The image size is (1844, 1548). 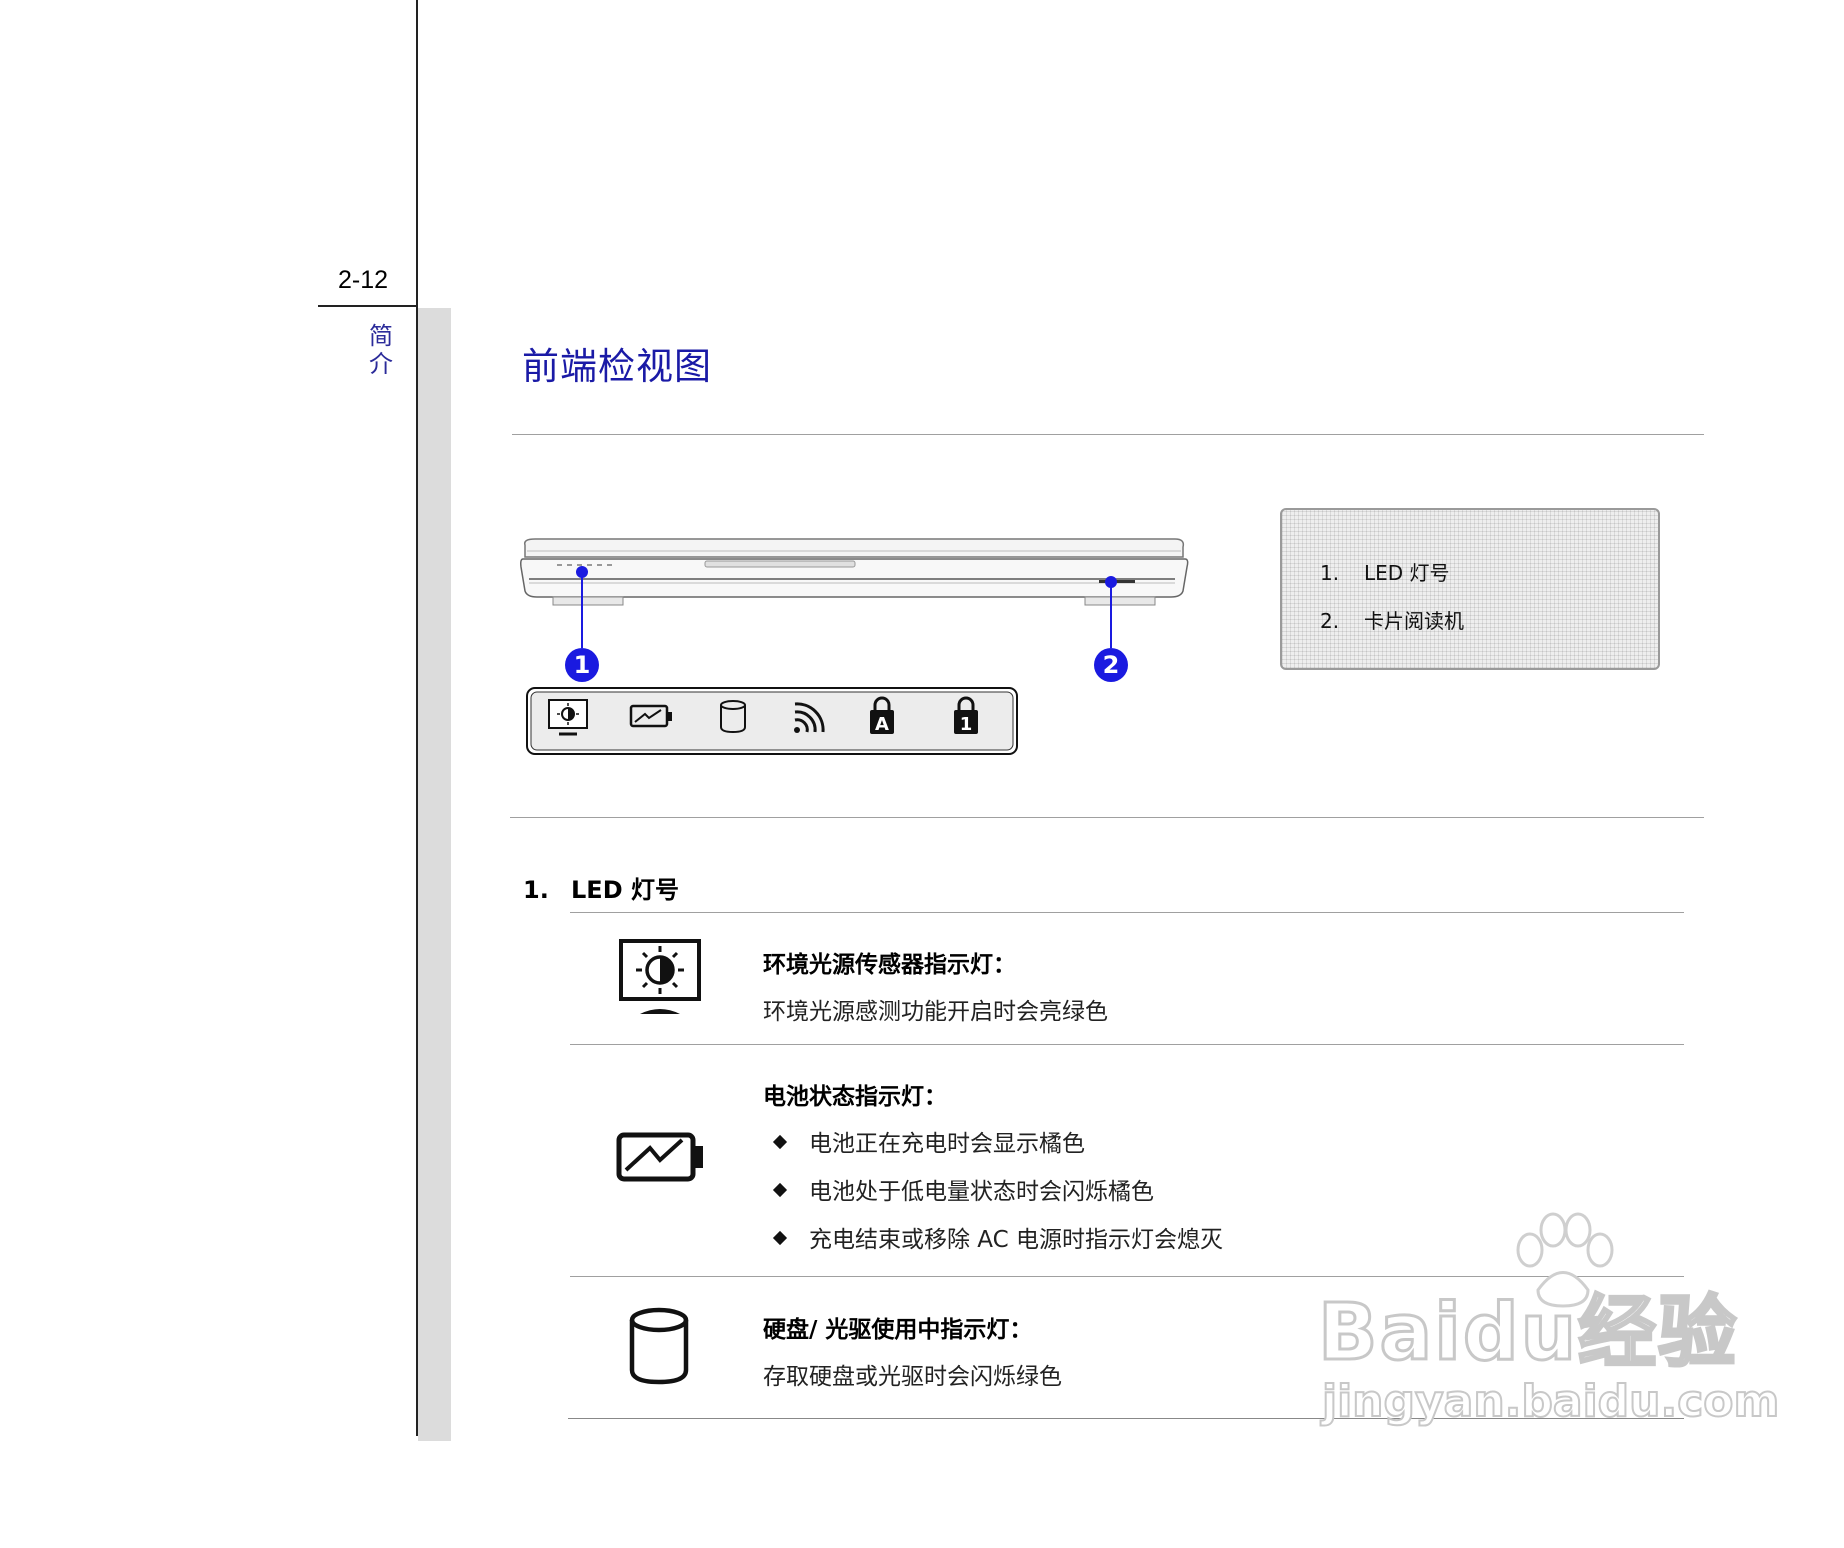 What do you see at coordinates (659, 1157) in the screenshot?
I see `battery-icon` at bounding box center [659, 1157].